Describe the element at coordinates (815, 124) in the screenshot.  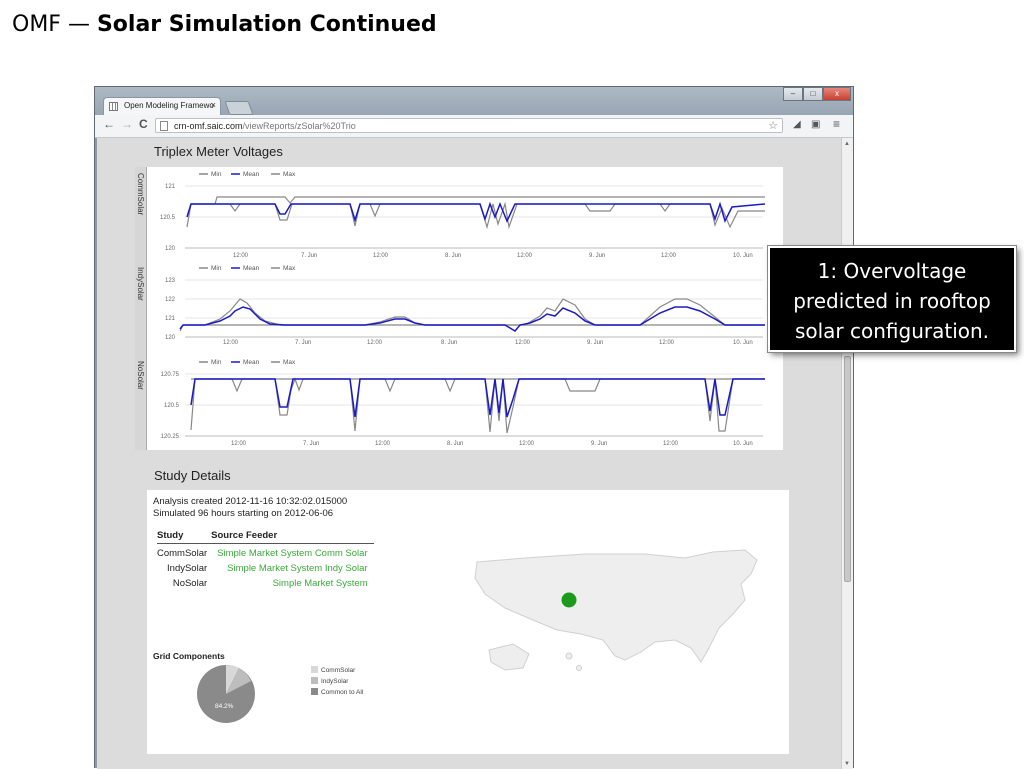
I see `evernote-icon: ▣` at that location.